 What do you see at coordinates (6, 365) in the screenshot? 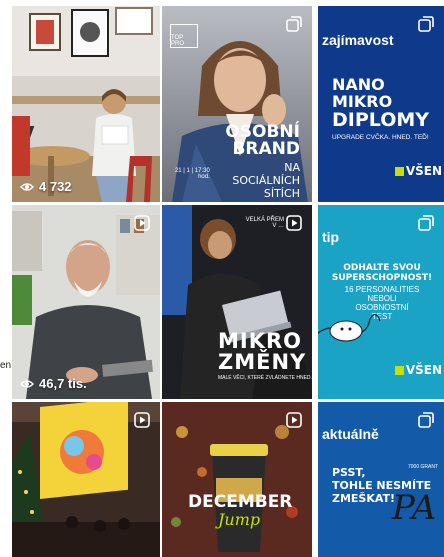
I see `left-edge-text: en` at bounding box center [6, 365].